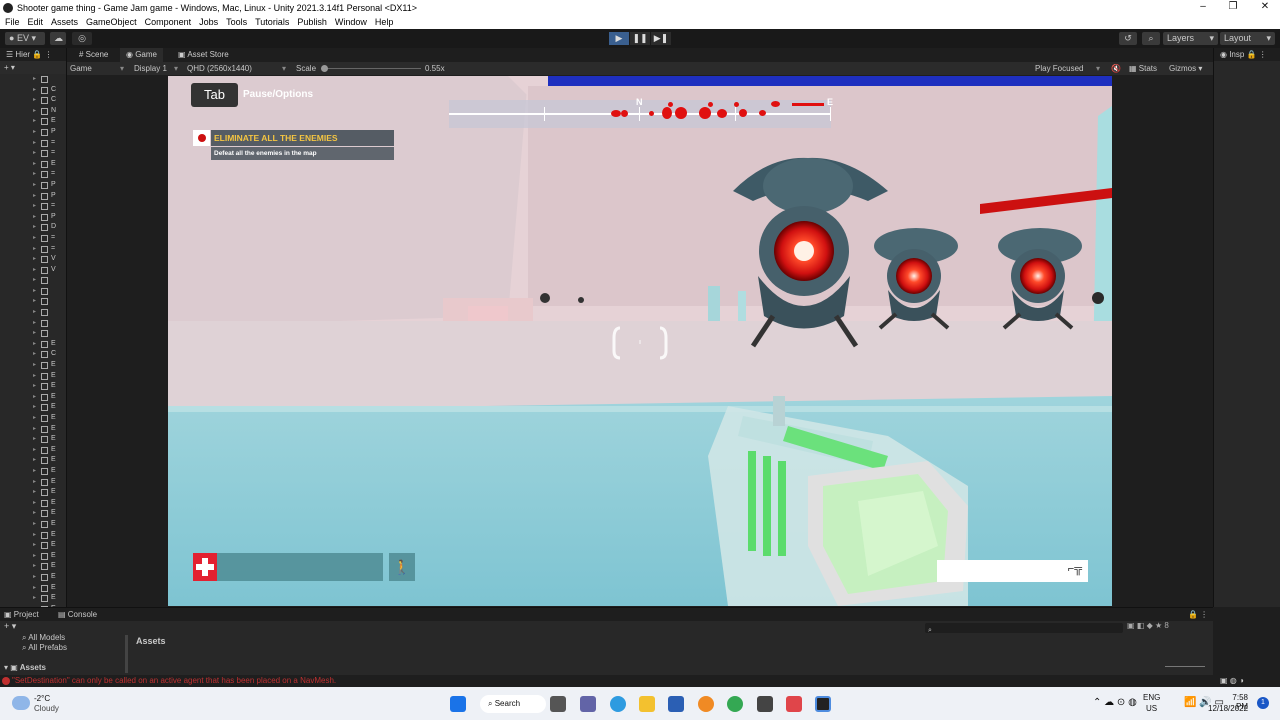 This screenshot has width=1280, height=720. Describe the element at coordinates (588, 704) in the screenshot. I see `teams-icon` at that location.